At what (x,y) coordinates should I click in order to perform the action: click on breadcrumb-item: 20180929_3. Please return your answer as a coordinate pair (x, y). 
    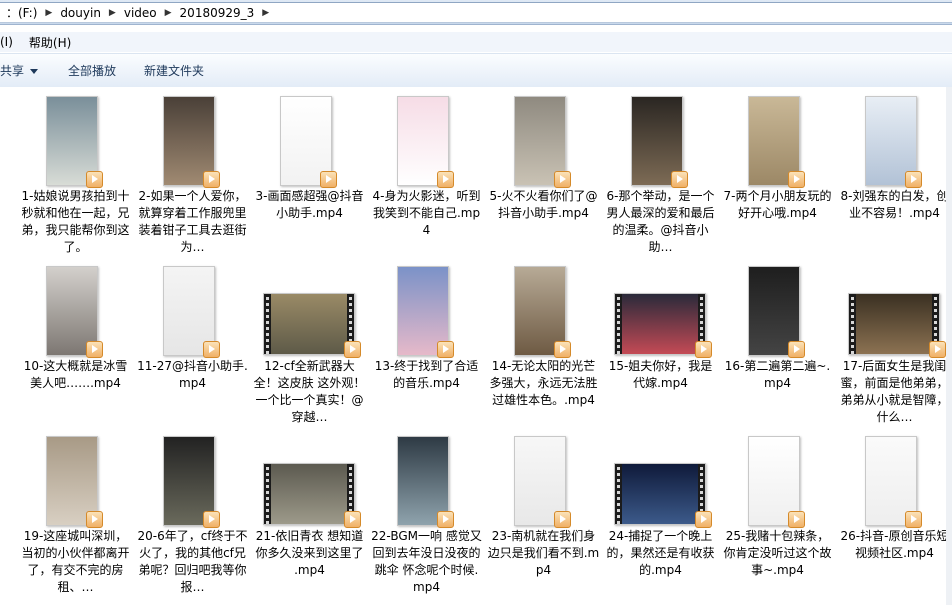
    Looking at the image, I should click on (217, 13).